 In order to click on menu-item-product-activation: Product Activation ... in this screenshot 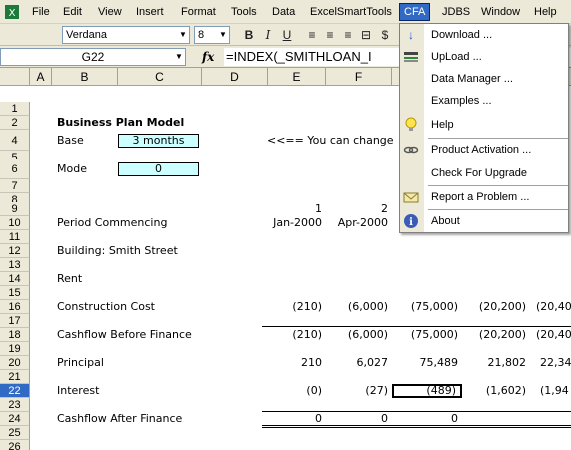, I will do `click(484, 150)`.